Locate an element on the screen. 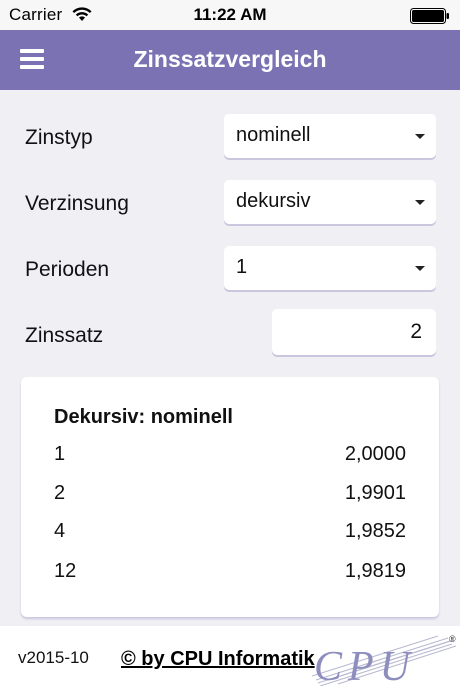  result-period: 2 is located at coordinates (60, 493).